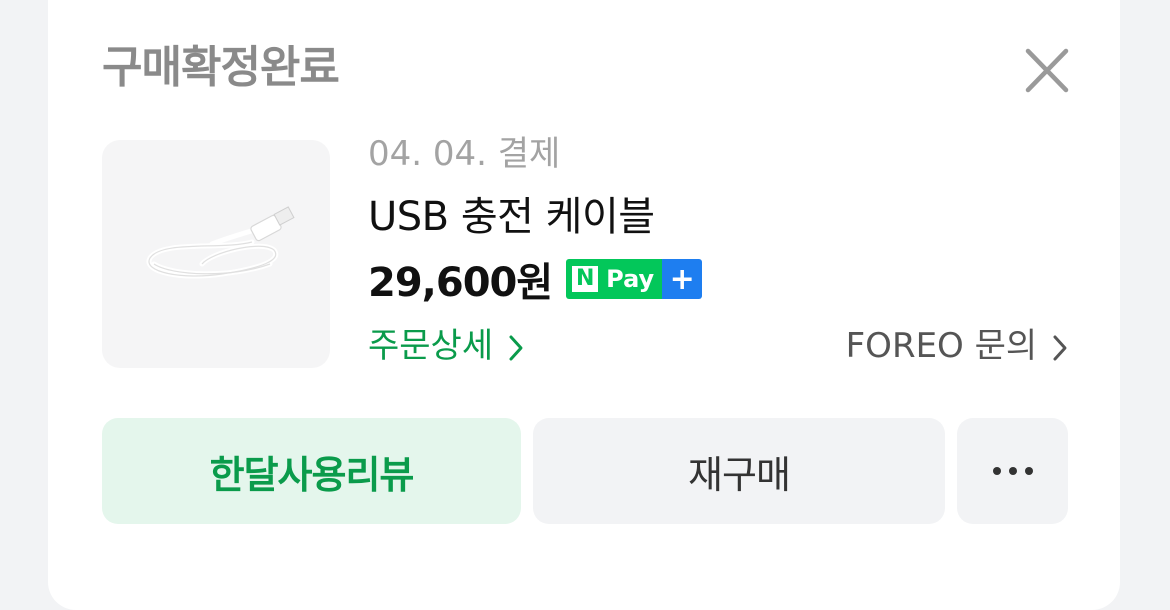 Image resolution: width=1170 pixels, height=610 pixels. Describe the element at coordinates (220, 242) in the screenshot. I see `usb-cable-image` at that location.